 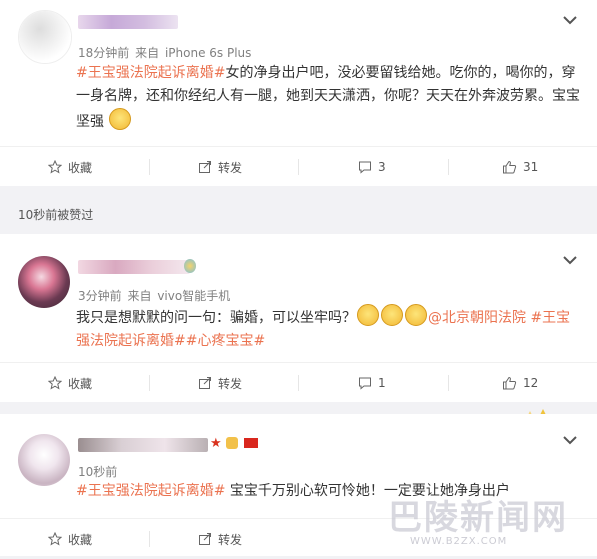 I want to click on hashtag-link: #心疼宝宝#, so click(x=225, y=341).